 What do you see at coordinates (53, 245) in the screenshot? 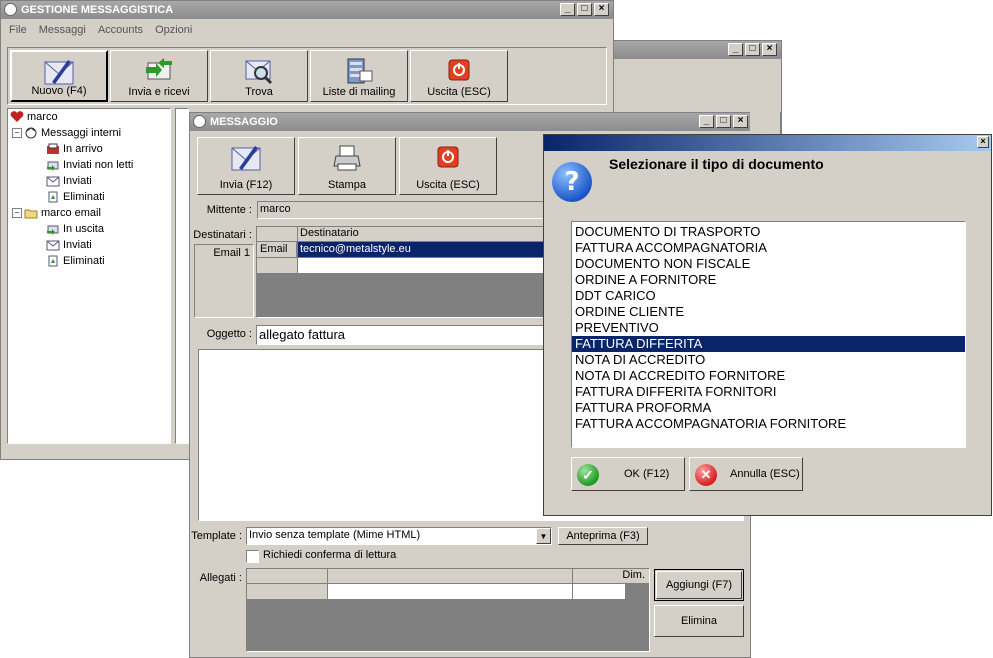
I see `envelope-icon` at bounding box center [53, 245].